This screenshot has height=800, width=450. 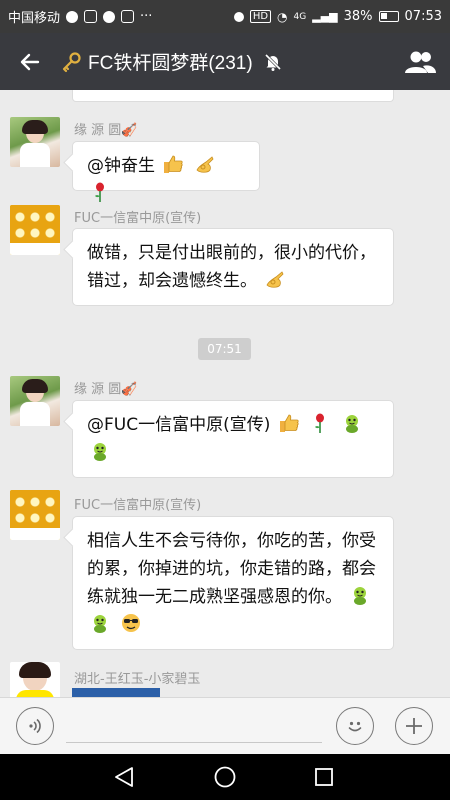 I want to click on notification-icon, so click(x=72, y=16).